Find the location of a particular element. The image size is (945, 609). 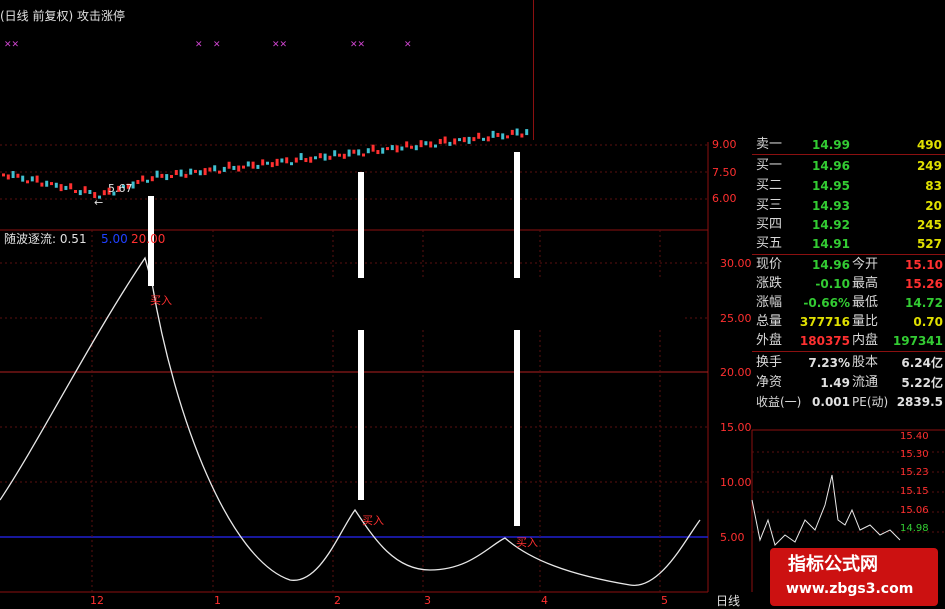

stat-label: 量比 is located at coordinates (865, 321).